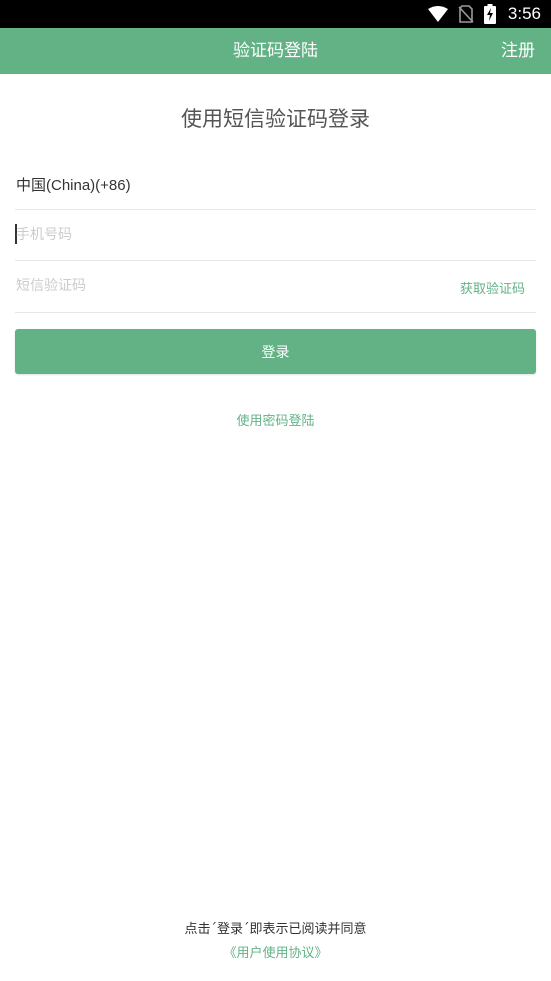 This screenshot has width=551, height=981. I want to click on agreement-row: 《用户使用协议》, so click(275, 951).